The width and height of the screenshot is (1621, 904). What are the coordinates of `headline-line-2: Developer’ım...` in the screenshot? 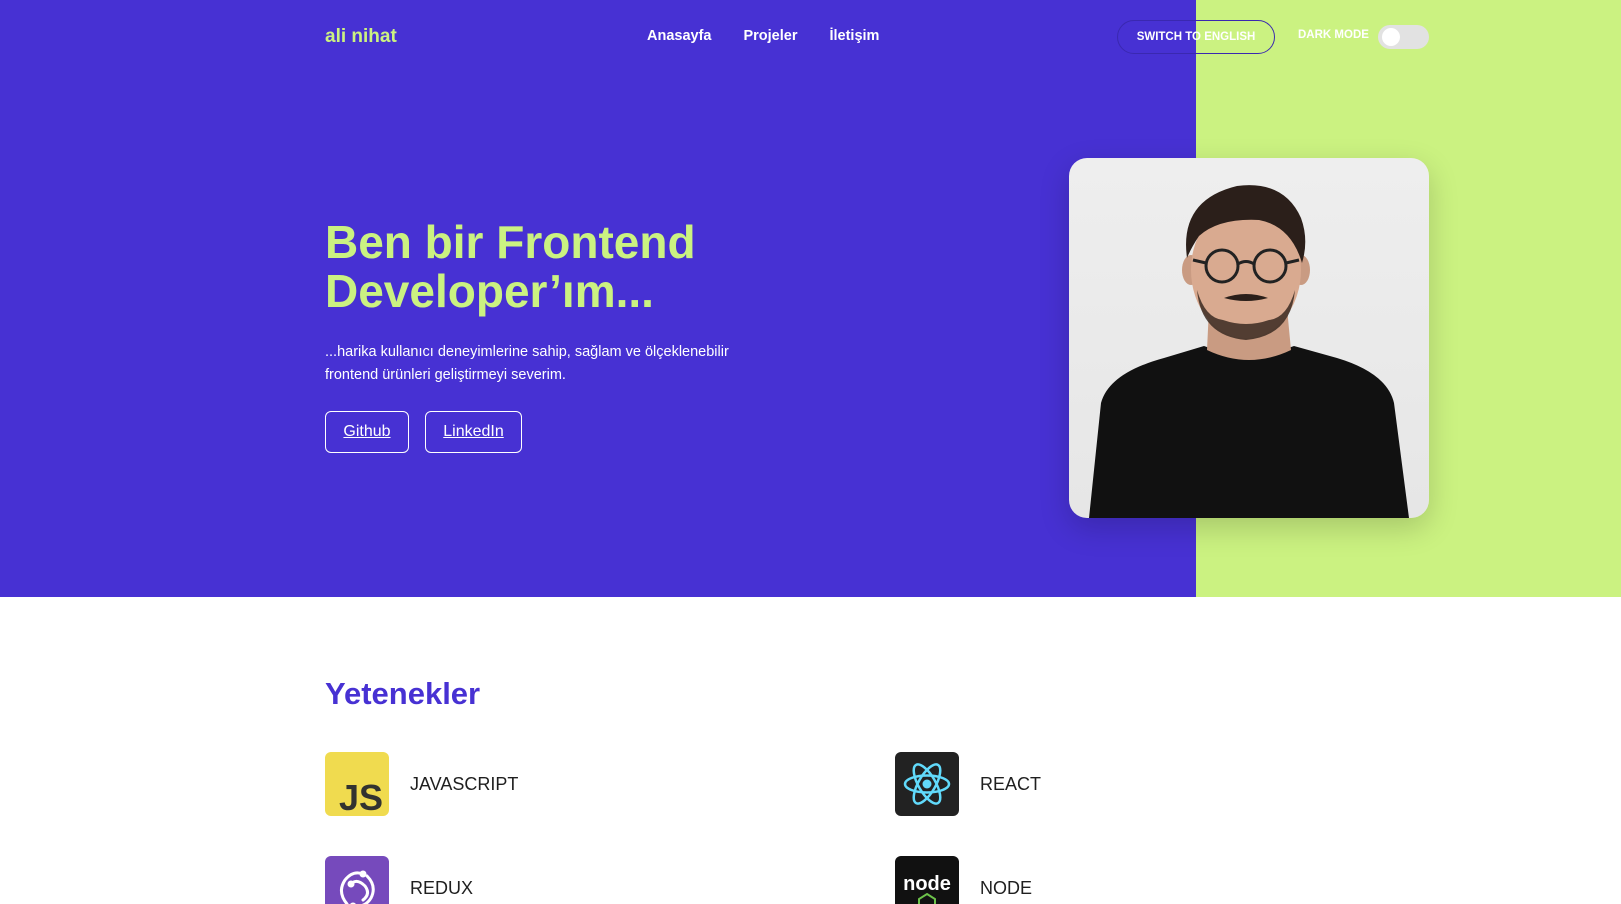 It's located at (489, 291).